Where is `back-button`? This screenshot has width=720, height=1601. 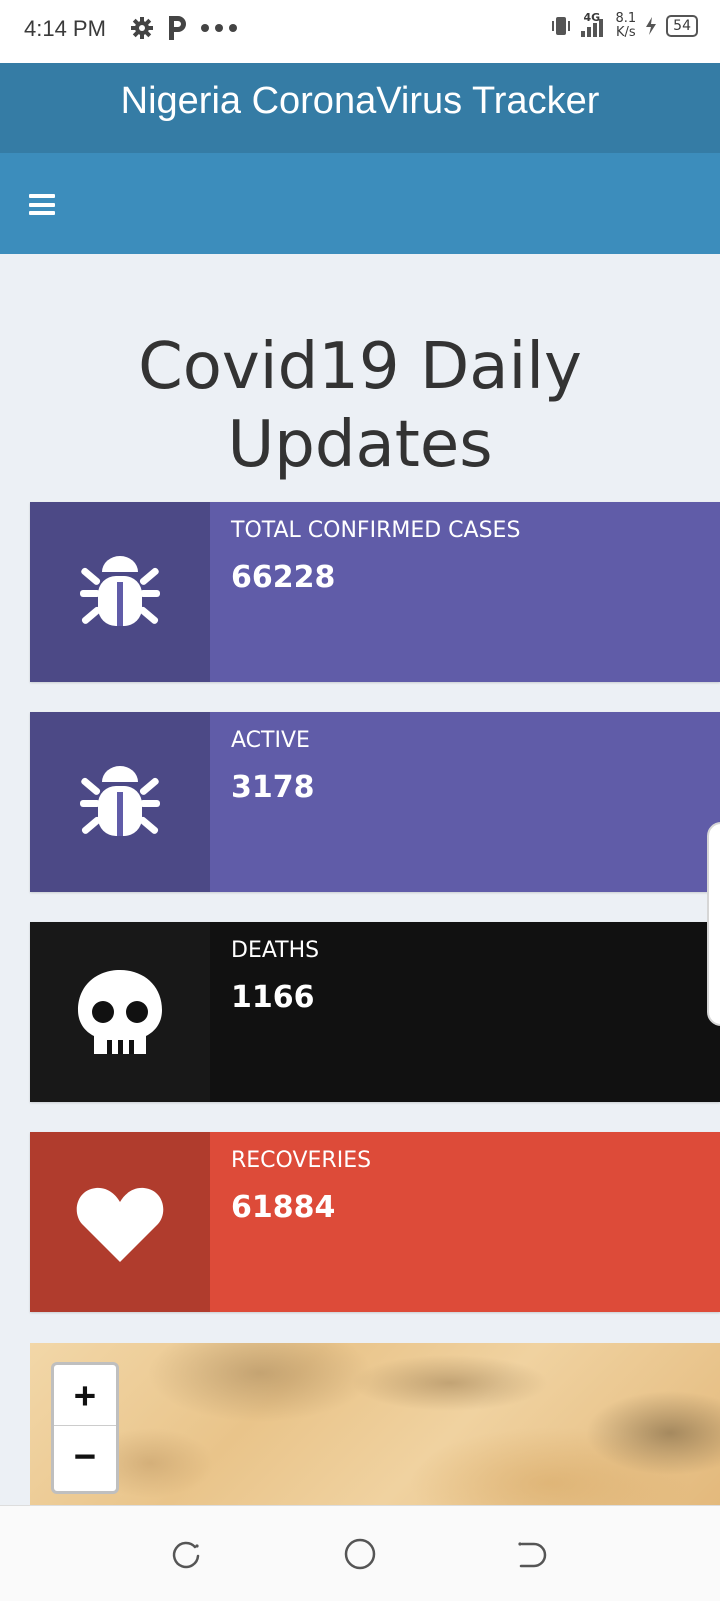
back-button is located at coordinates (532, 1554).